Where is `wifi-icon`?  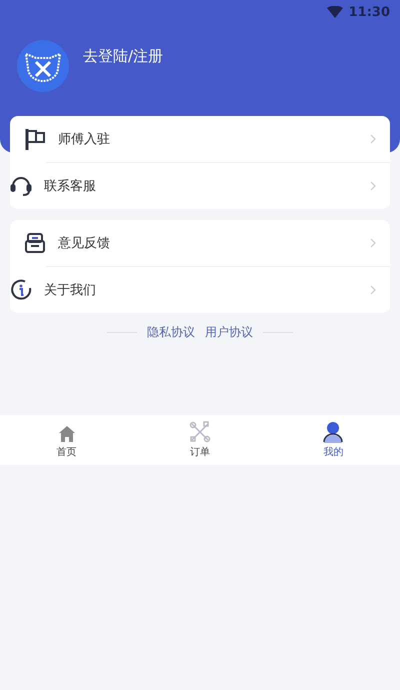
wifi-icon is located at coordinates (334, 12).